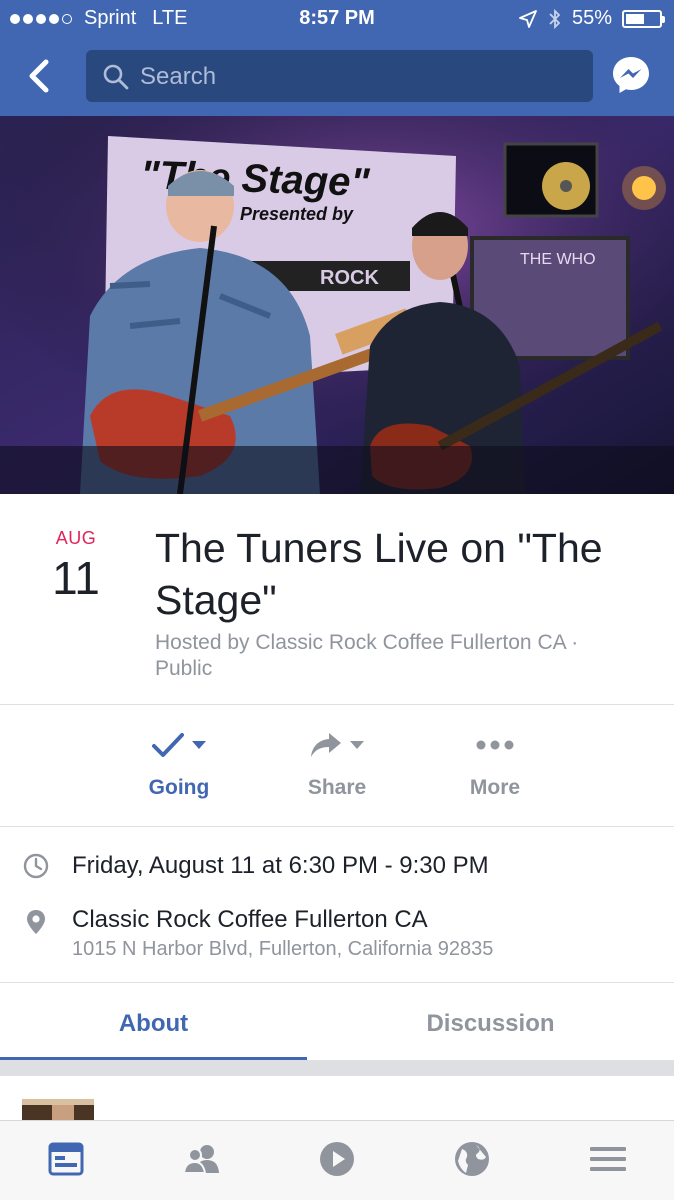  What do you see at coordinates (153, 1022) in the screenshot?
I see `tab-about: About` at bounding box center [153, 1022].